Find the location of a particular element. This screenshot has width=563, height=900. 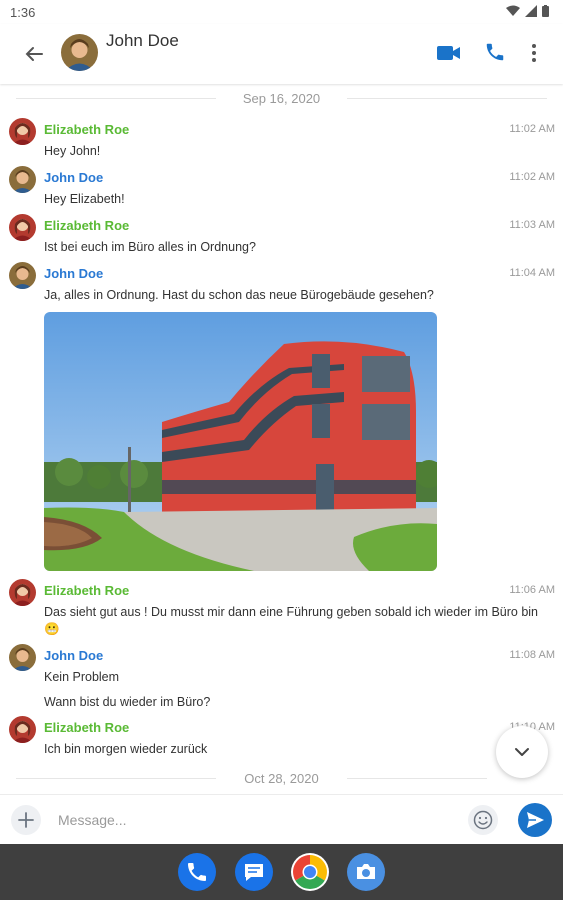

emoji-button is located at coordinates (483, 820).